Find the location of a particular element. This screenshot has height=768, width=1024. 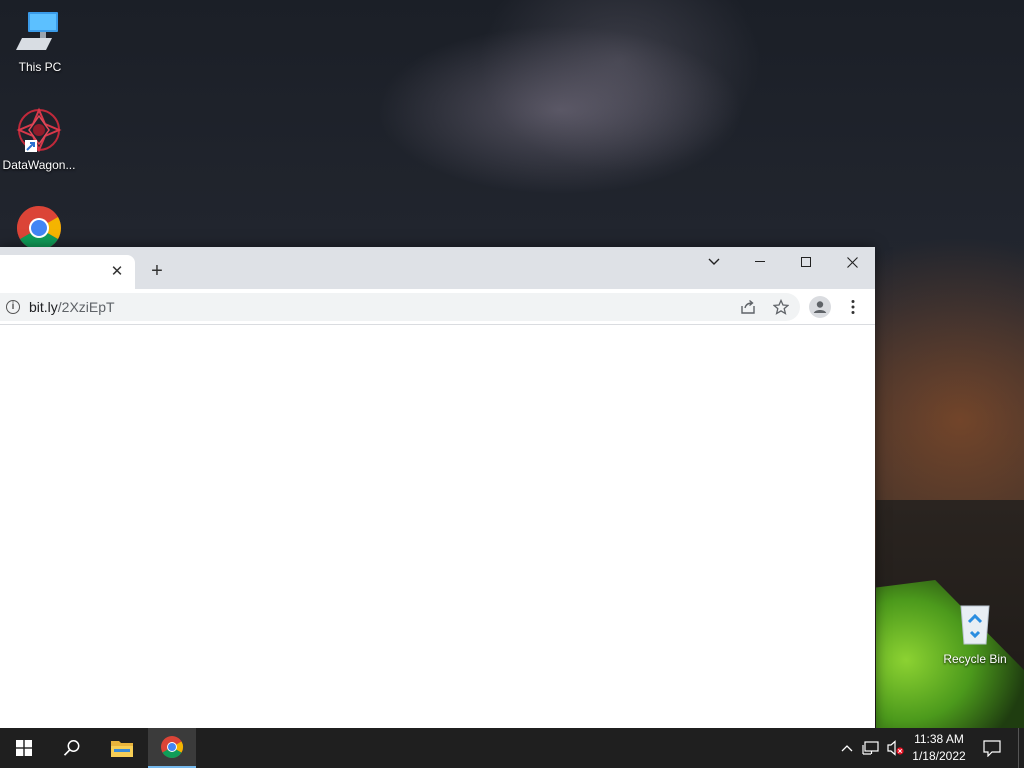

show-desktop-button is located at coordinates (1021, 748).